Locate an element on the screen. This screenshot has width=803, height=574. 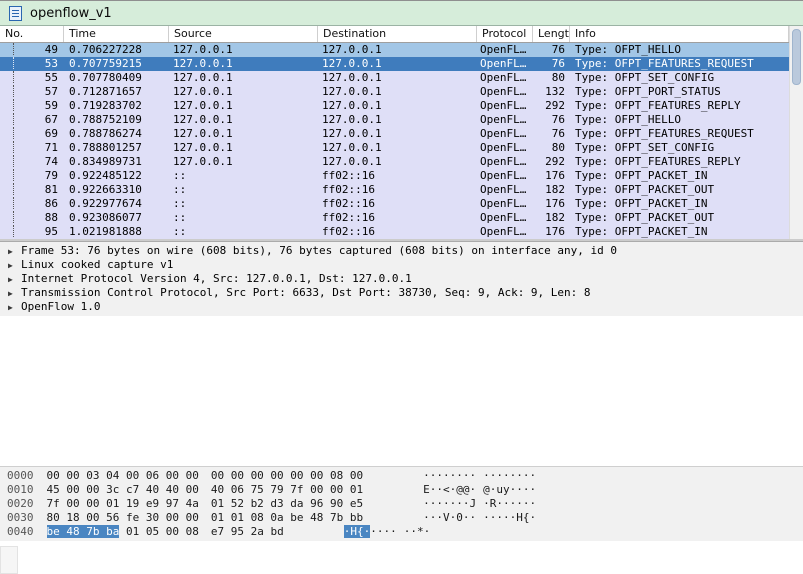
hex-ascii-right: ·····H{· is located at coordinates (509, 517).